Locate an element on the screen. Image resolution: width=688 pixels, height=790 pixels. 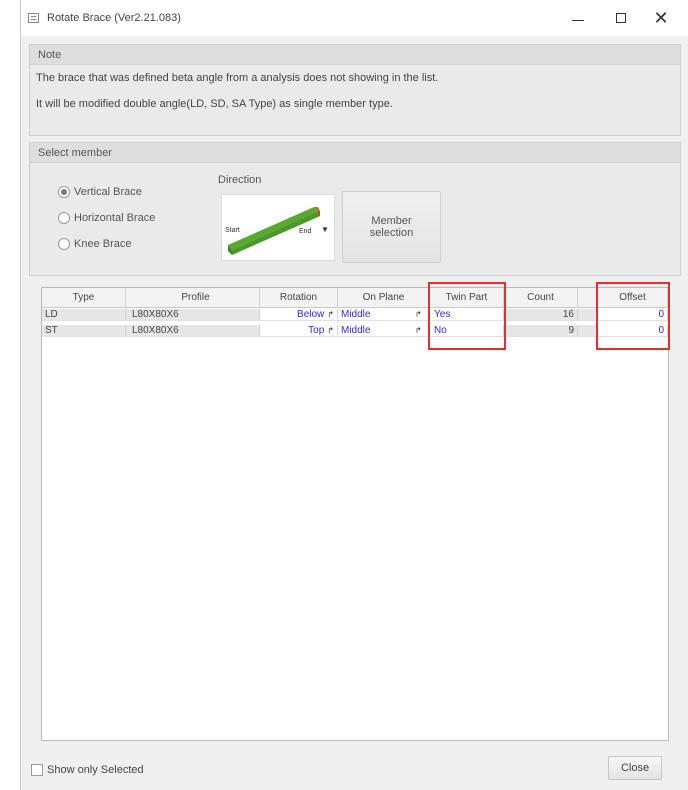
vertical-brace-radio: Vertical Brace is located at coordinates (100, 192).